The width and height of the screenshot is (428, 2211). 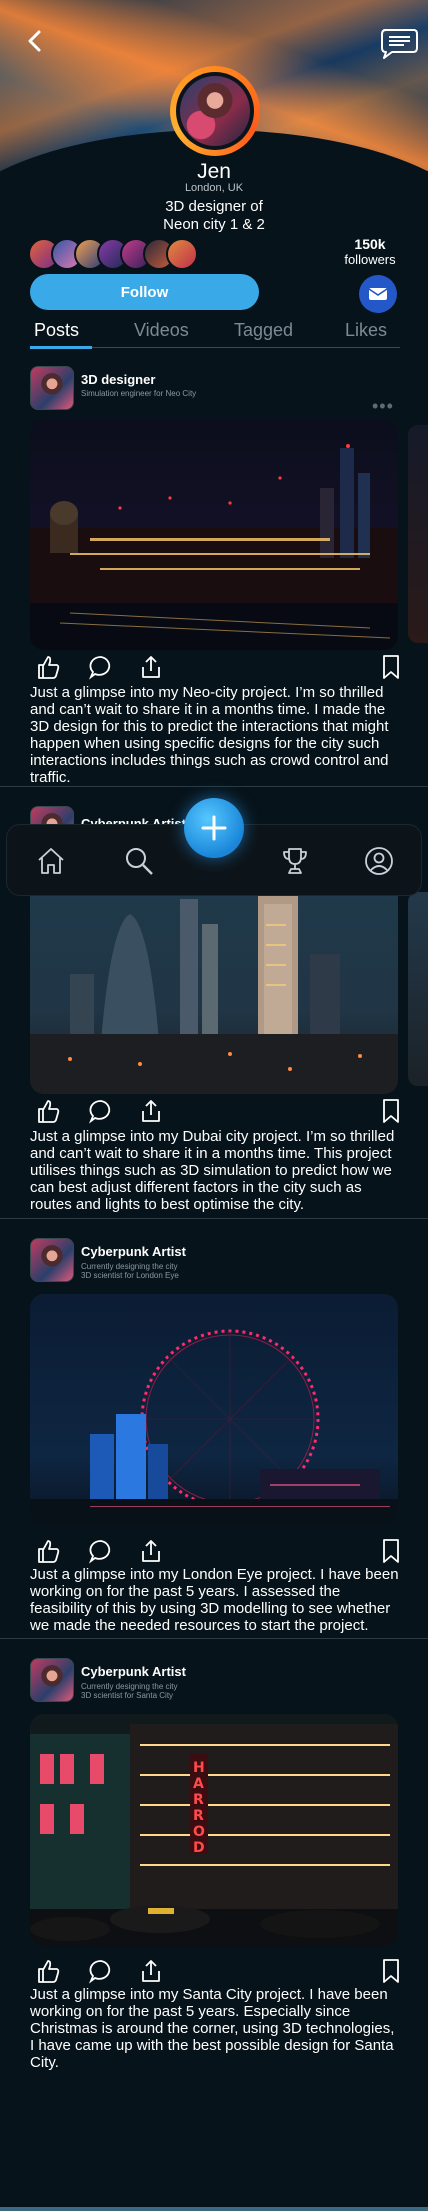 I want to click on add-post-button, so click(x=214, y=828).